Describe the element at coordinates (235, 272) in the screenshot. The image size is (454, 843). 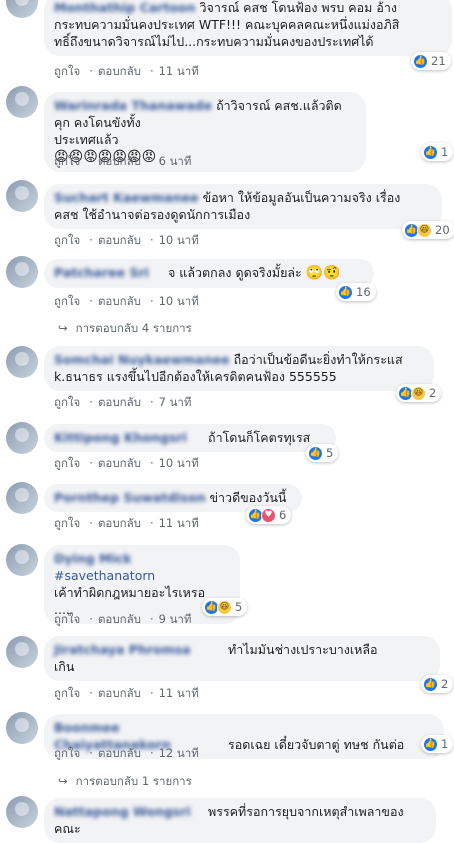
I see `comment-text: จ แล้วตกลง ดูดจริงมั้ยล่ะ` at that location.